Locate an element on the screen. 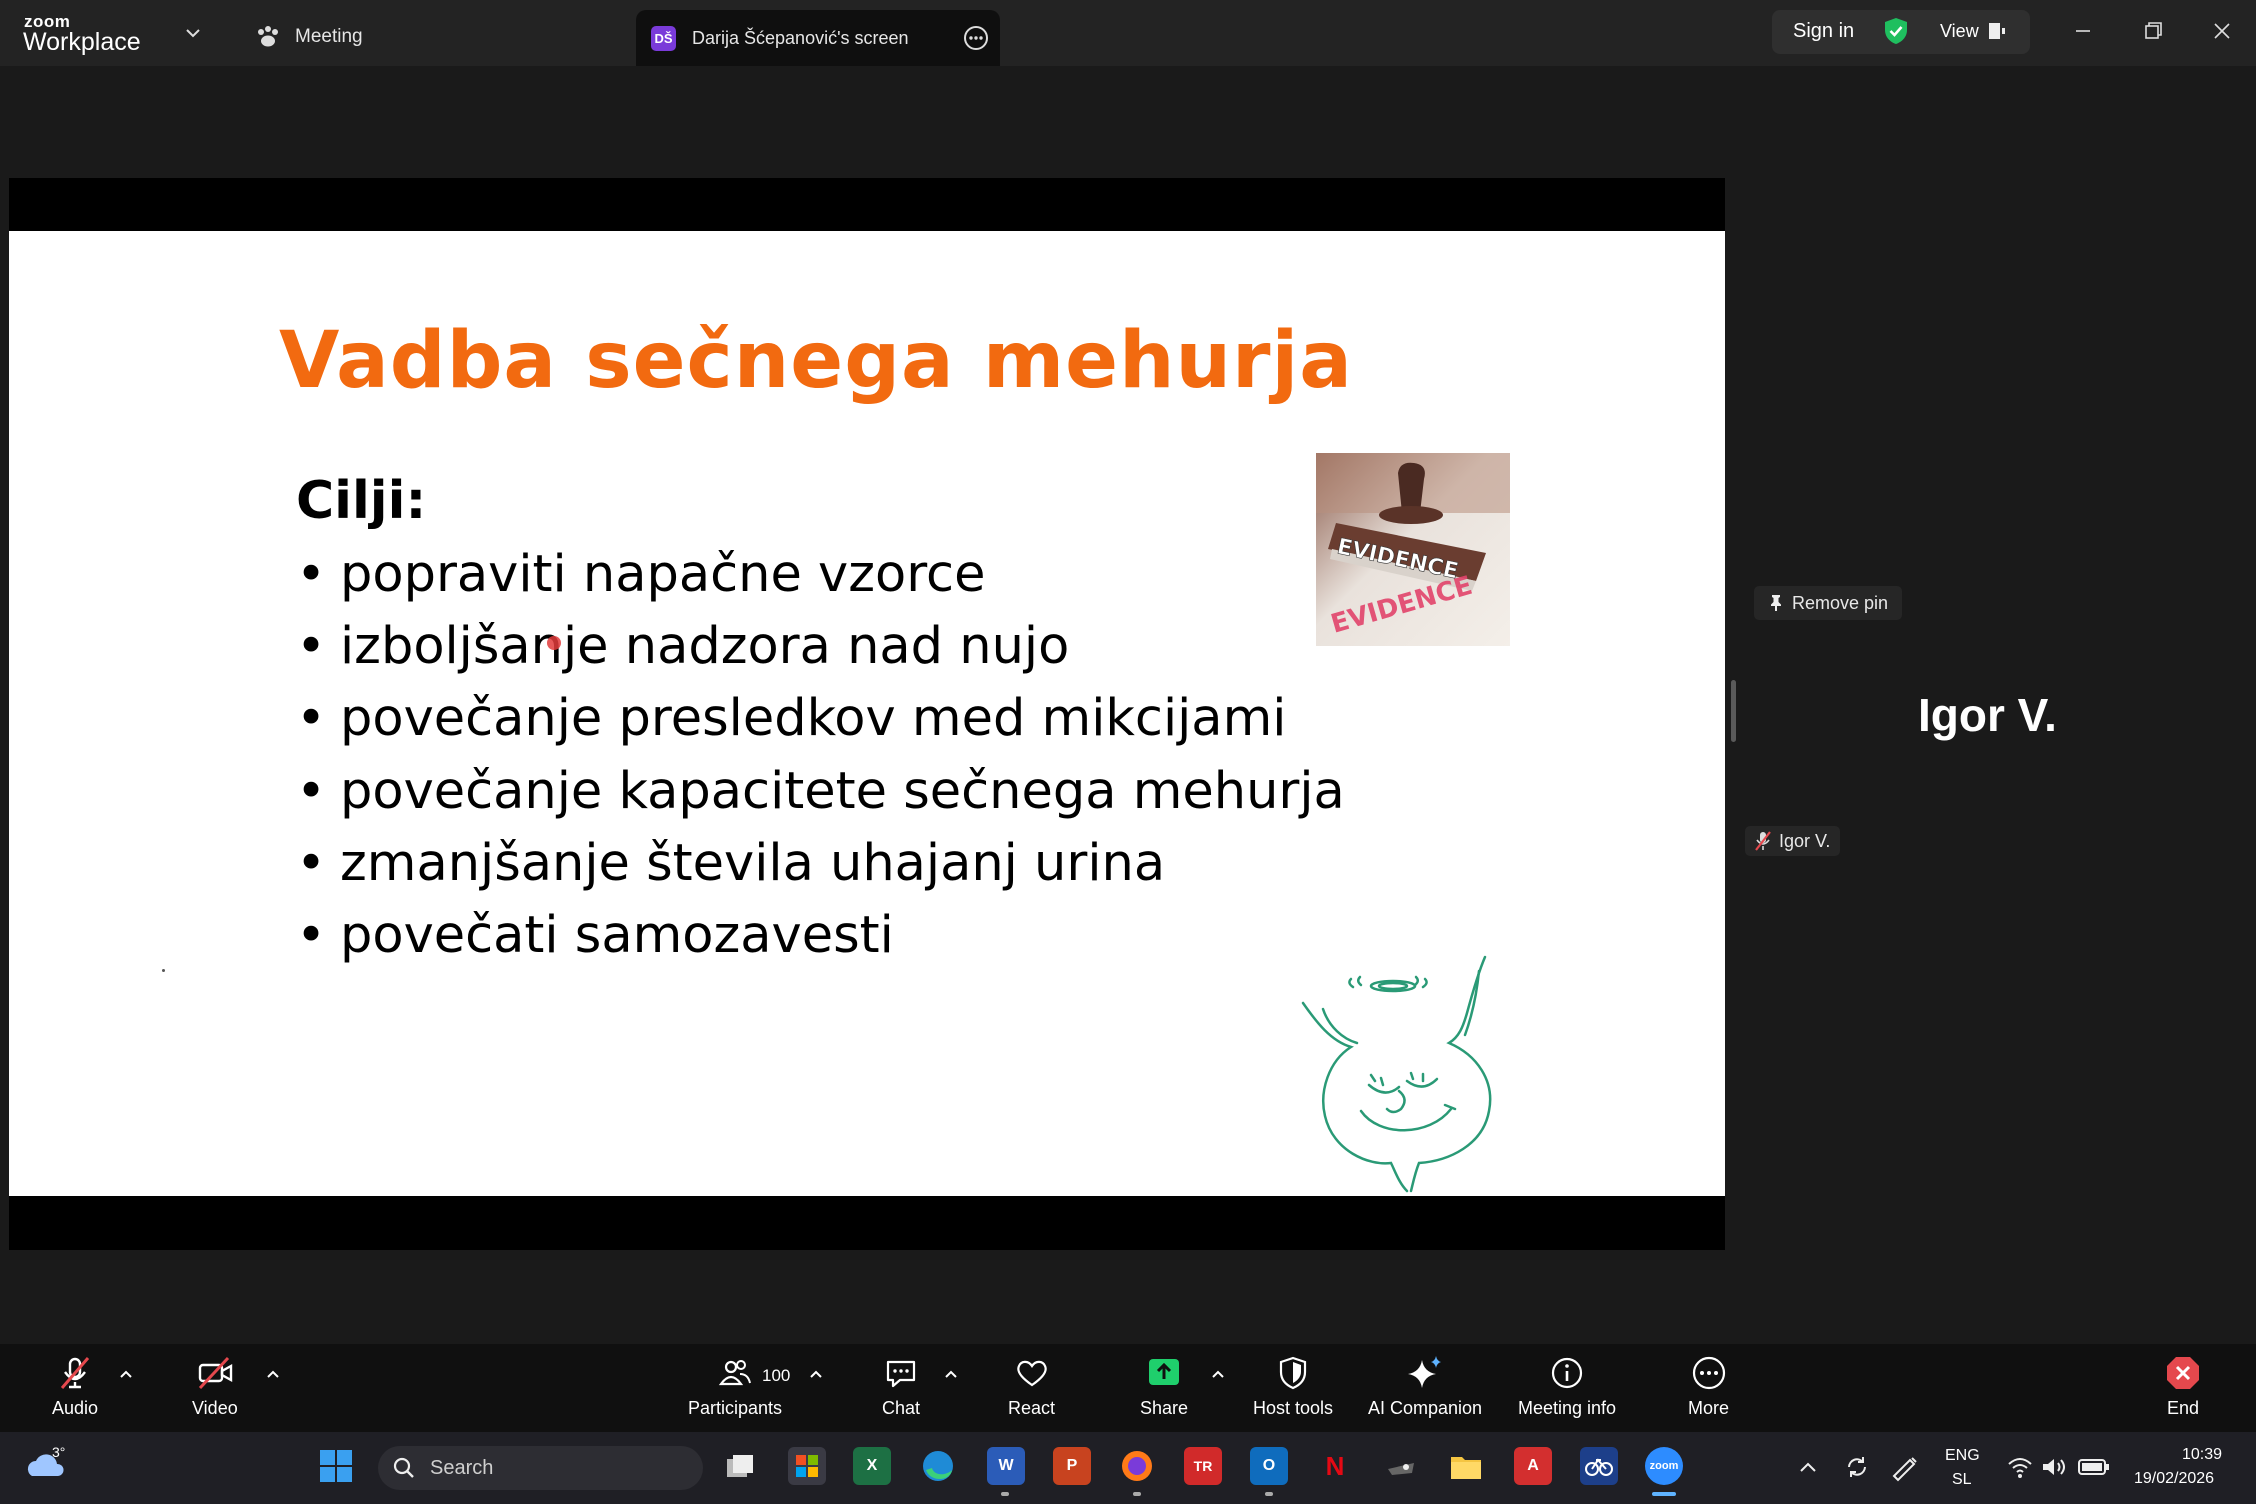 This screenshot has height=1504, width=2256. keyboard-layout: SL is located at coordinates (1962, 1480).